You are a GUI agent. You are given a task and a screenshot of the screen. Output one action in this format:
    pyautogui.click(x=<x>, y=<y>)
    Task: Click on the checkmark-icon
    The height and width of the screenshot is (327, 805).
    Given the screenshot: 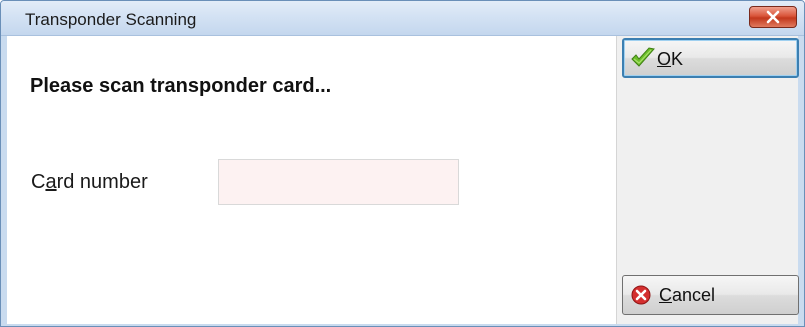 What is the action you would take?
    pyautogui.click(x=643, y=60)
    